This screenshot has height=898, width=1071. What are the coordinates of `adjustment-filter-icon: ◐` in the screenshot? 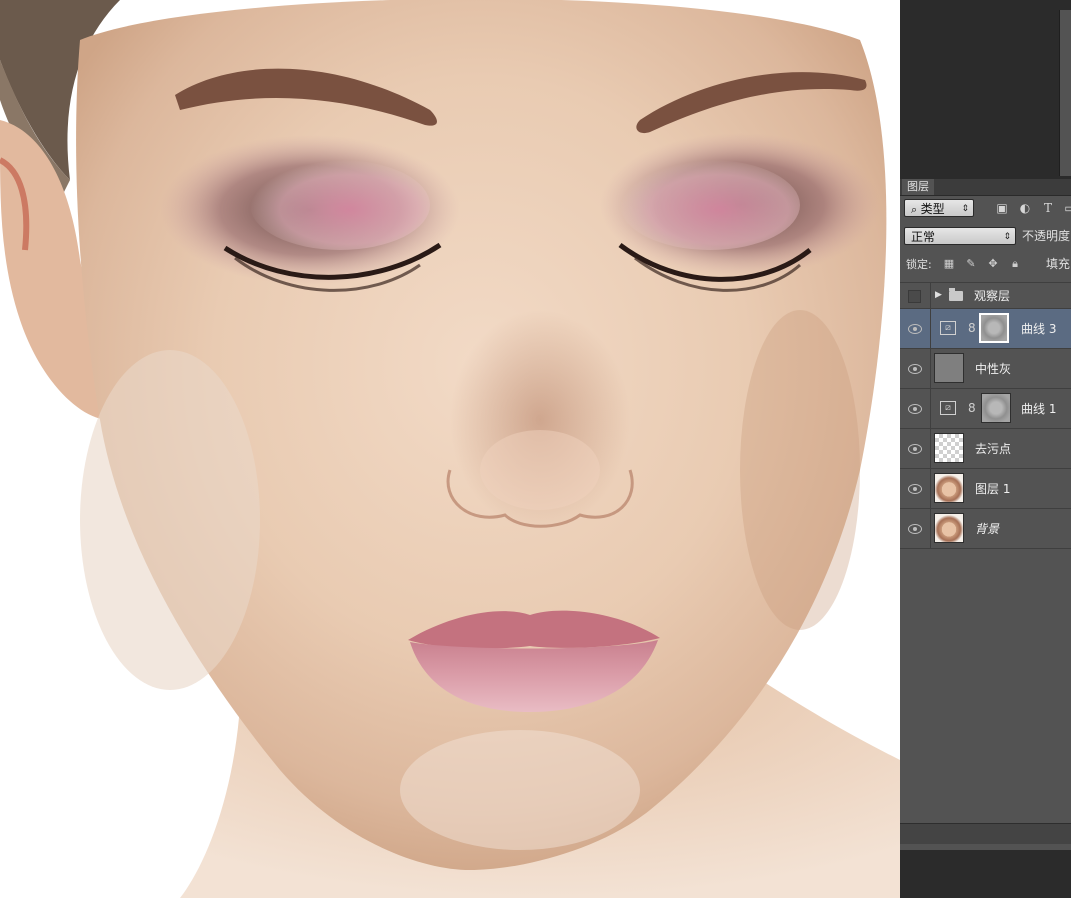 It's located at (1025, 208).